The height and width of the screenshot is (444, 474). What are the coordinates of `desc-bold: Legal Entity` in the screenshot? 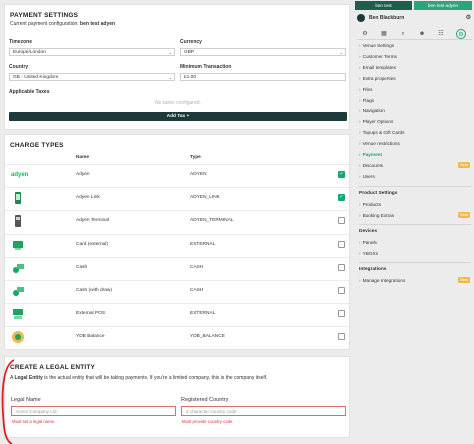 It's located at (28, 378).